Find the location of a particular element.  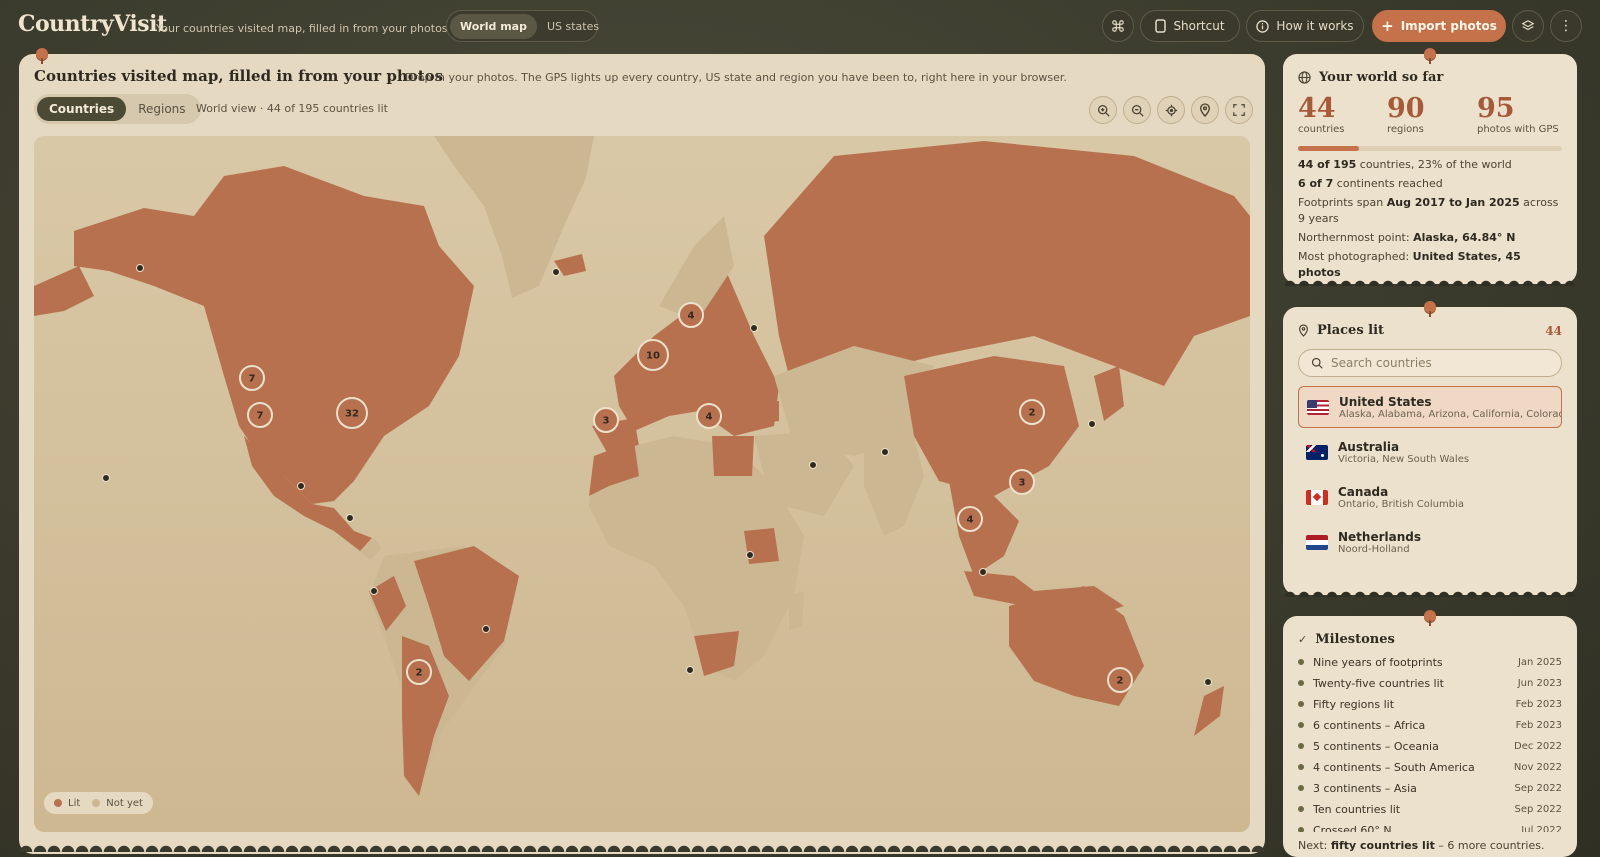

layers-button is located at coordinates (1528, 26).